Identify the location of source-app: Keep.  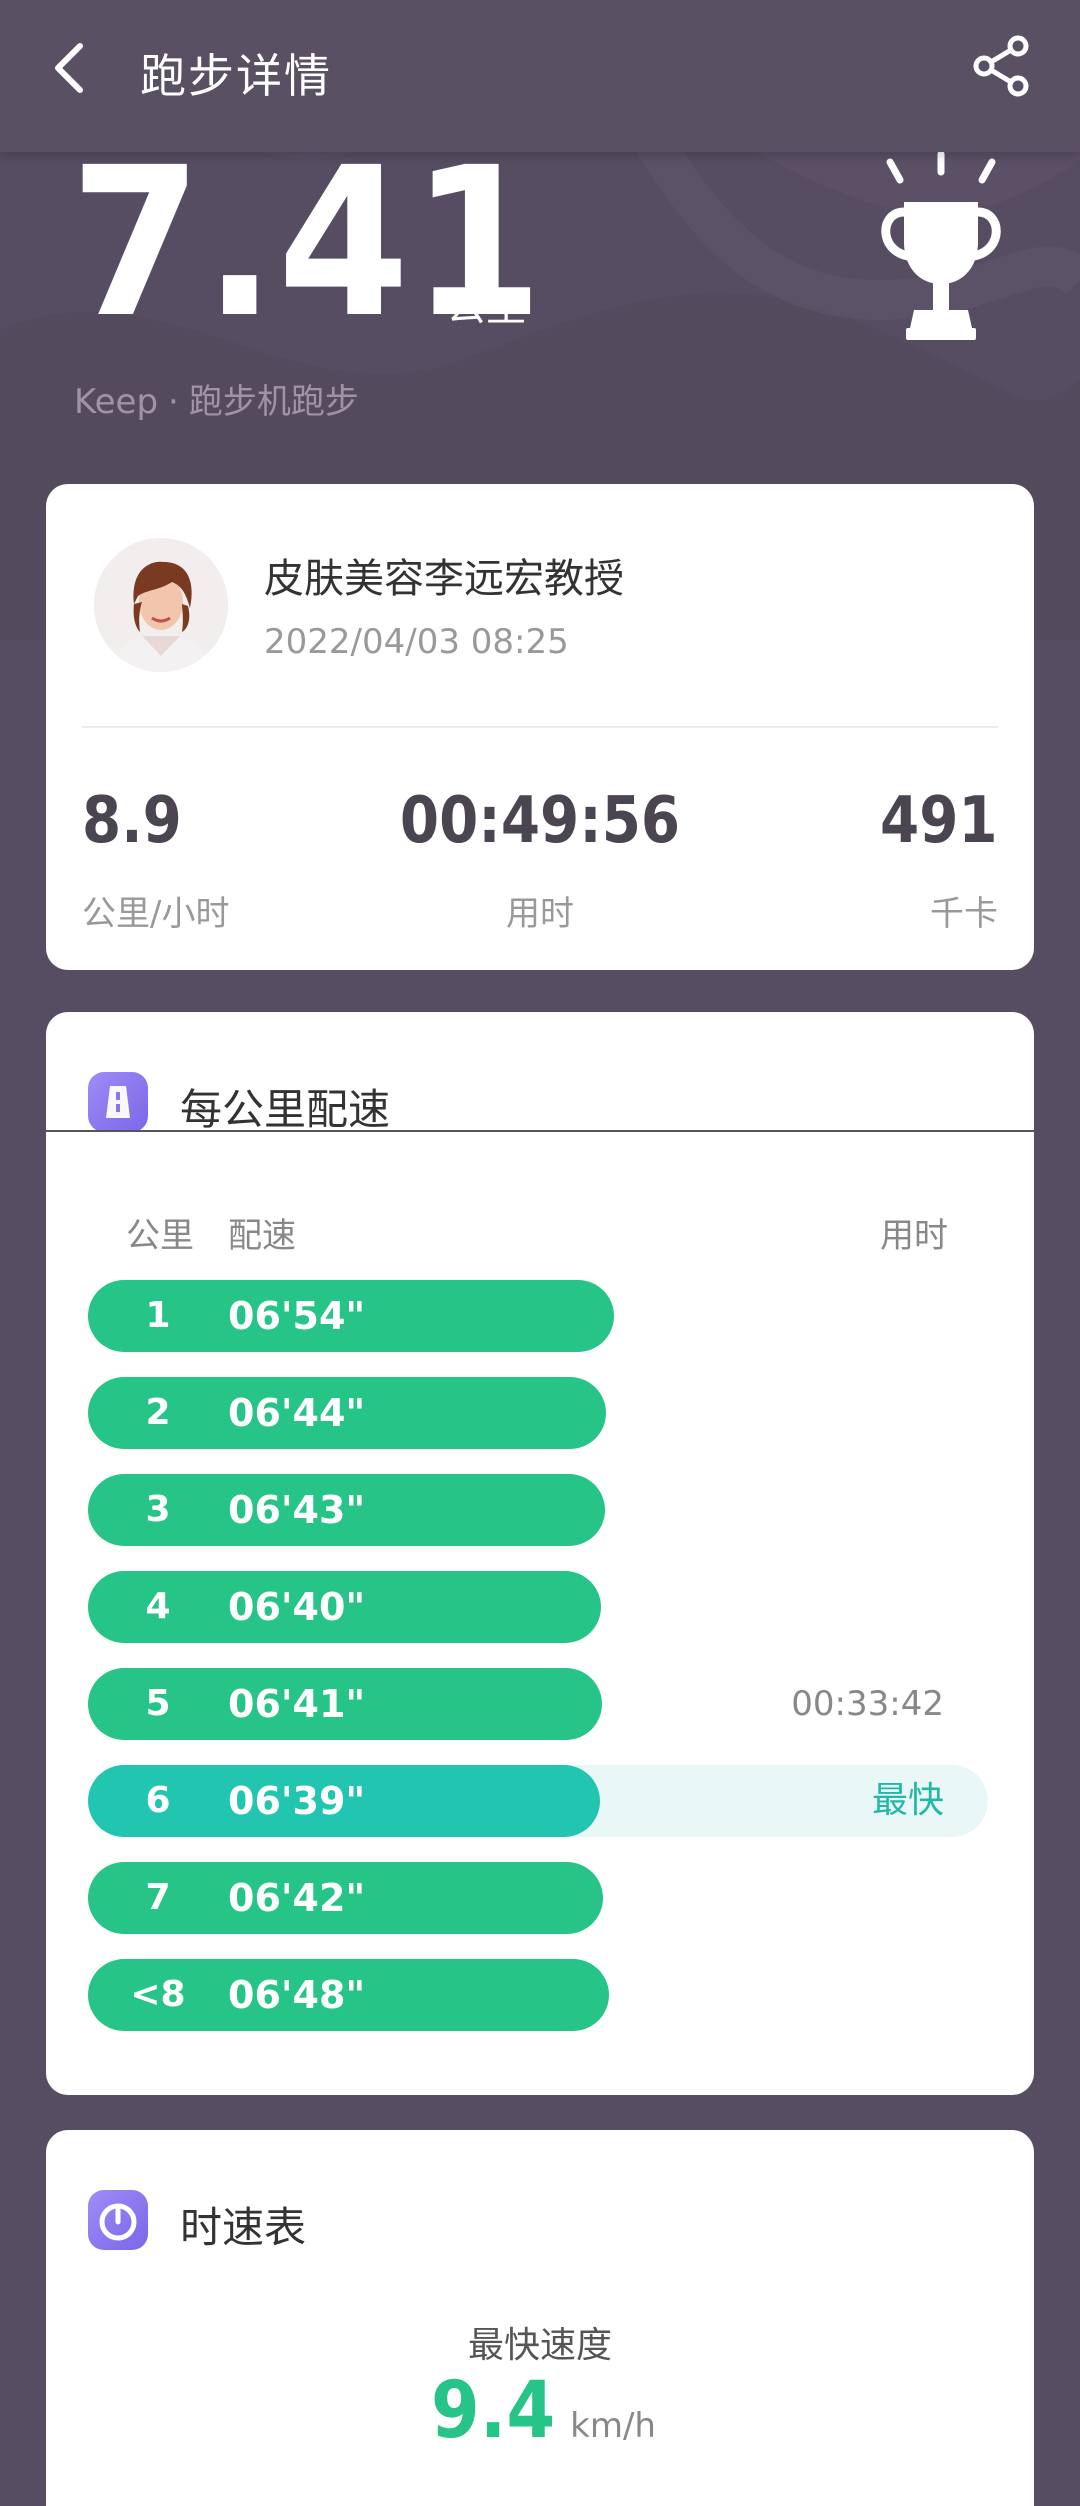
(116, 402).